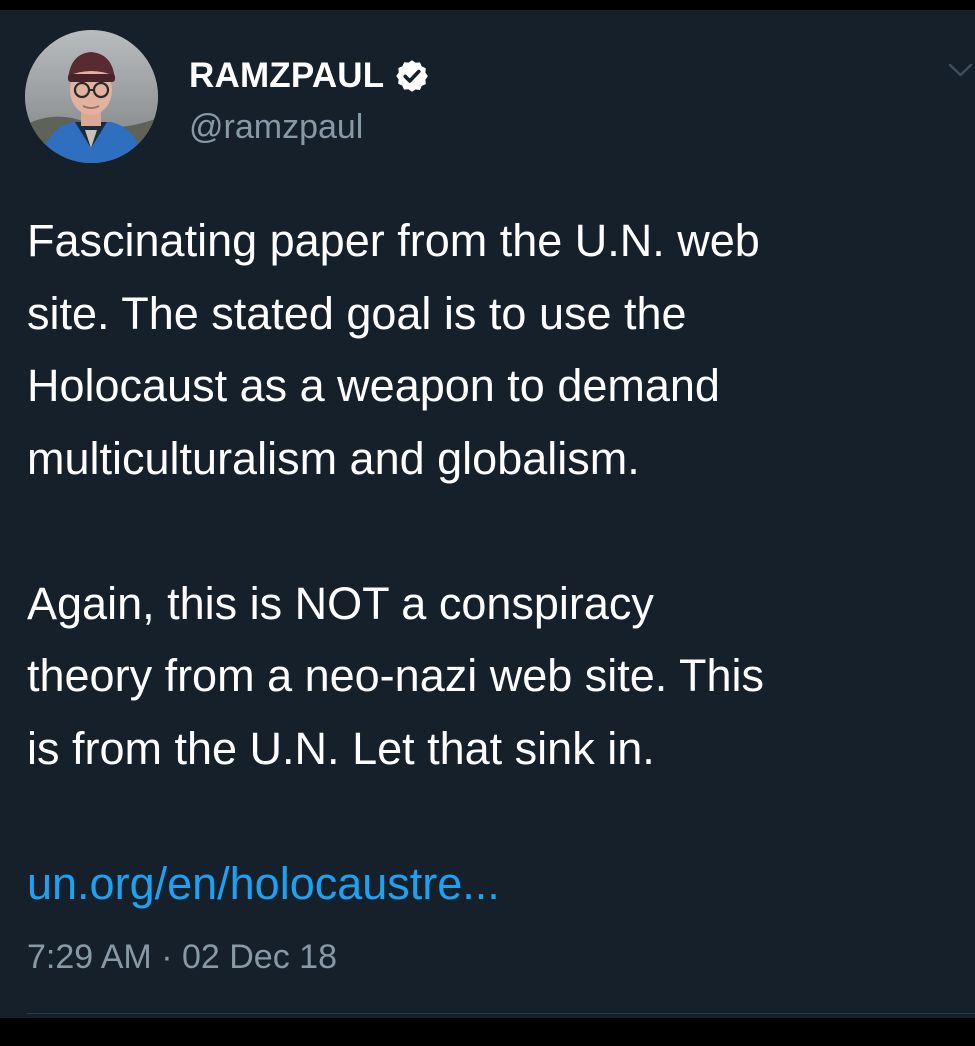 Image resolution: width=975 pixels, height=1046 pixels. Describe the element at coordinates (393, 240) in the screenshot. I see `tweet-text-line: Fascinating paper from the U.N. web` at that location.